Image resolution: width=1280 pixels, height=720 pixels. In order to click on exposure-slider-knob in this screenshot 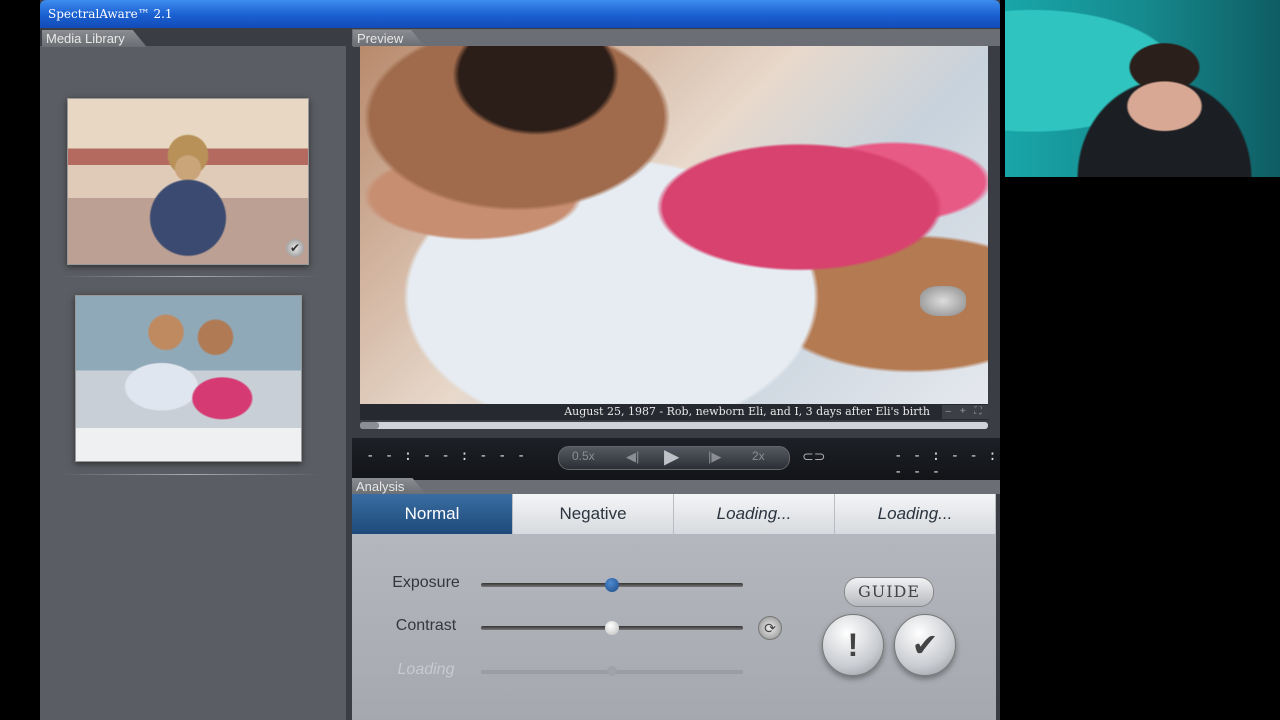, I will do `click(612, 585)`.